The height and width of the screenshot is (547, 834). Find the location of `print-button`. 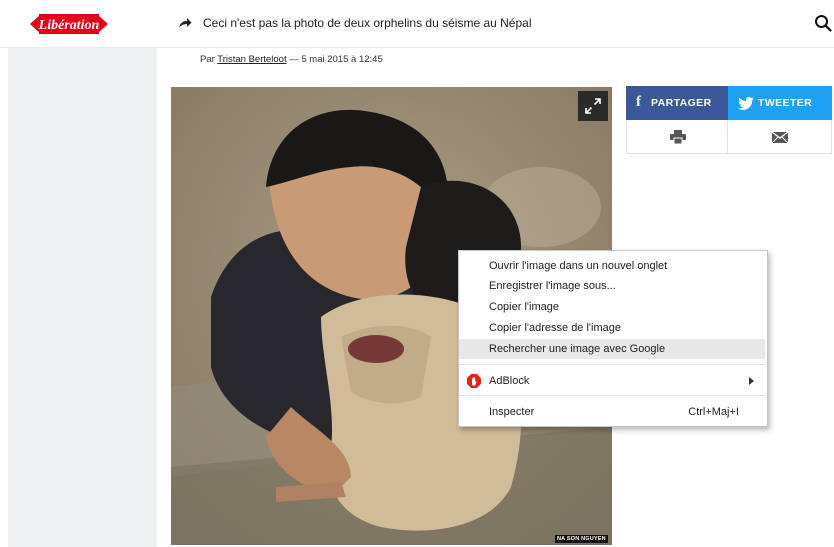

print-button is located at coordinates (677, 137).